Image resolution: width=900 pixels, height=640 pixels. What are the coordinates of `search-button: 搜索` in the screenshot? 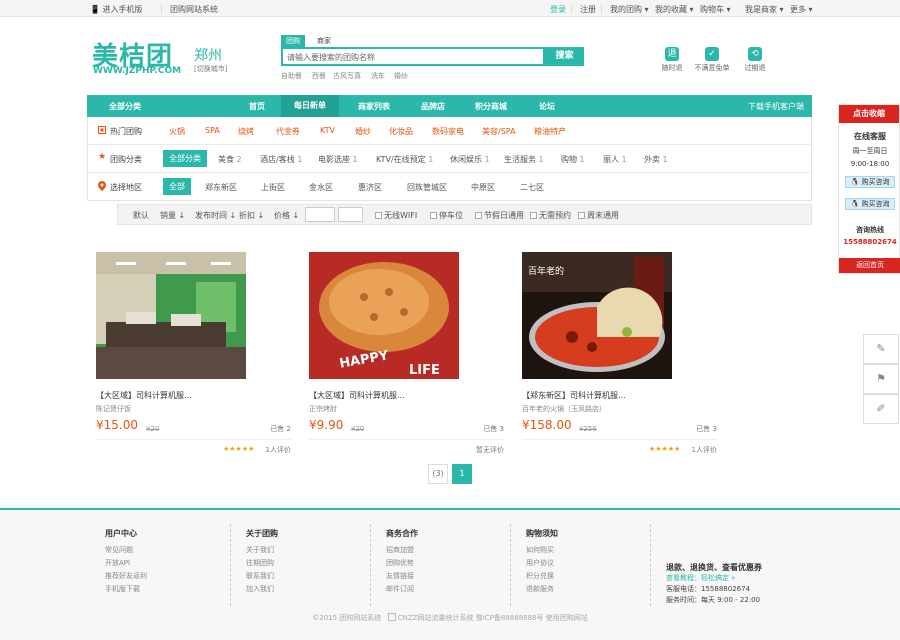 It's located at (564, 56).